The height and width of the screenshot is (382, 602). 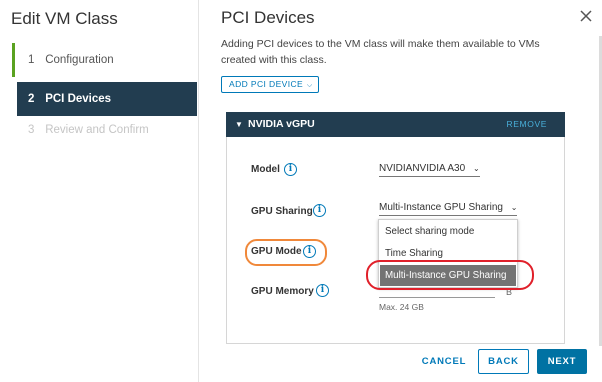 What do you see at coordinates (266, 84) in the screenshot?
I see `add-pci-device-label: ADD PCI DEVICE` at bounding box center [266, 84].